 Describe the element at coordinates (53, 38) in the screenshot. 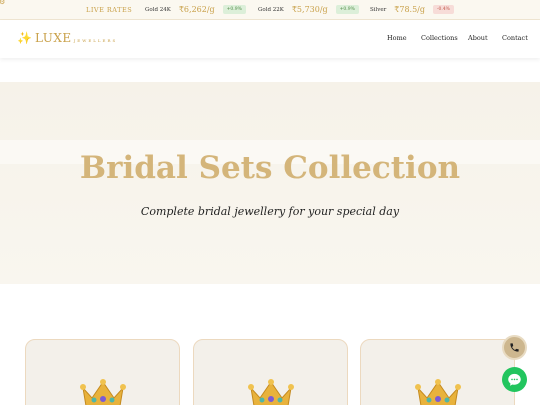

I see `brand-name: LUXE` at that location.